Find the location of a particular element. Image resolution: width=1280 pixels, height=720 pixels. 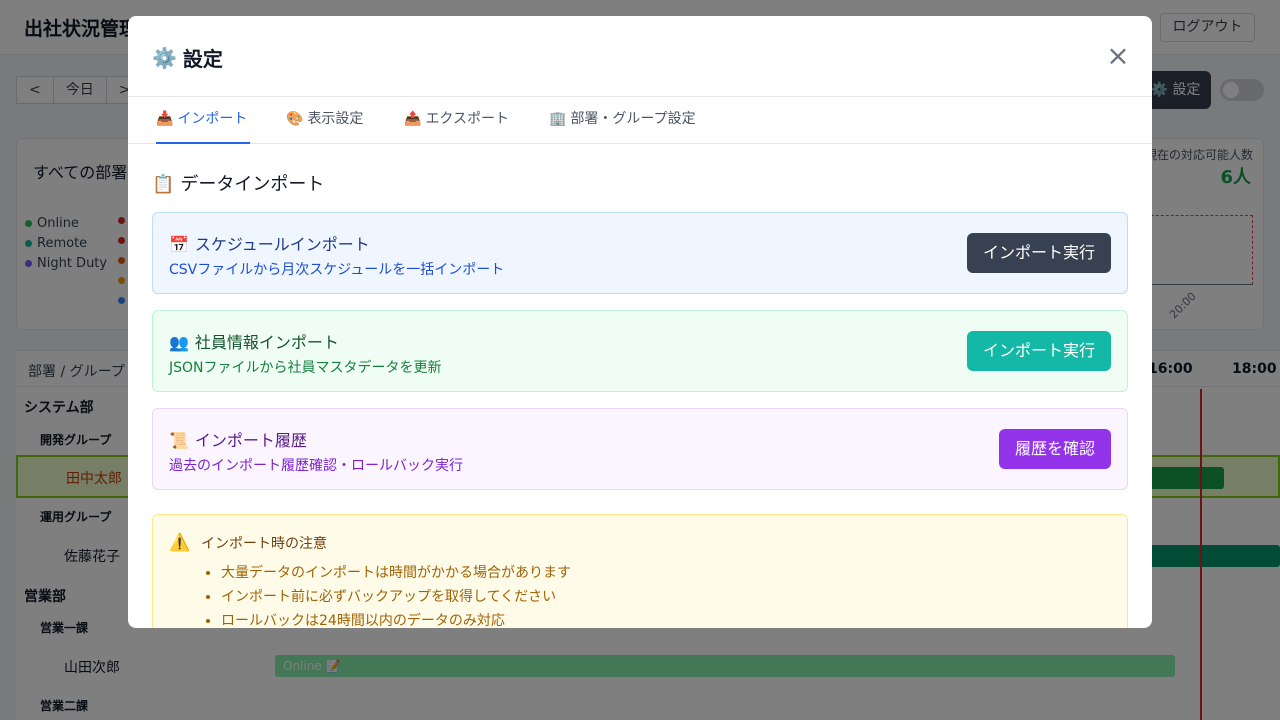

import-history-card: 📜 インポート履歴 過去のインポート履歴確認・ロールバック実行 履歴を確認 is located at coordinates (640, 449).